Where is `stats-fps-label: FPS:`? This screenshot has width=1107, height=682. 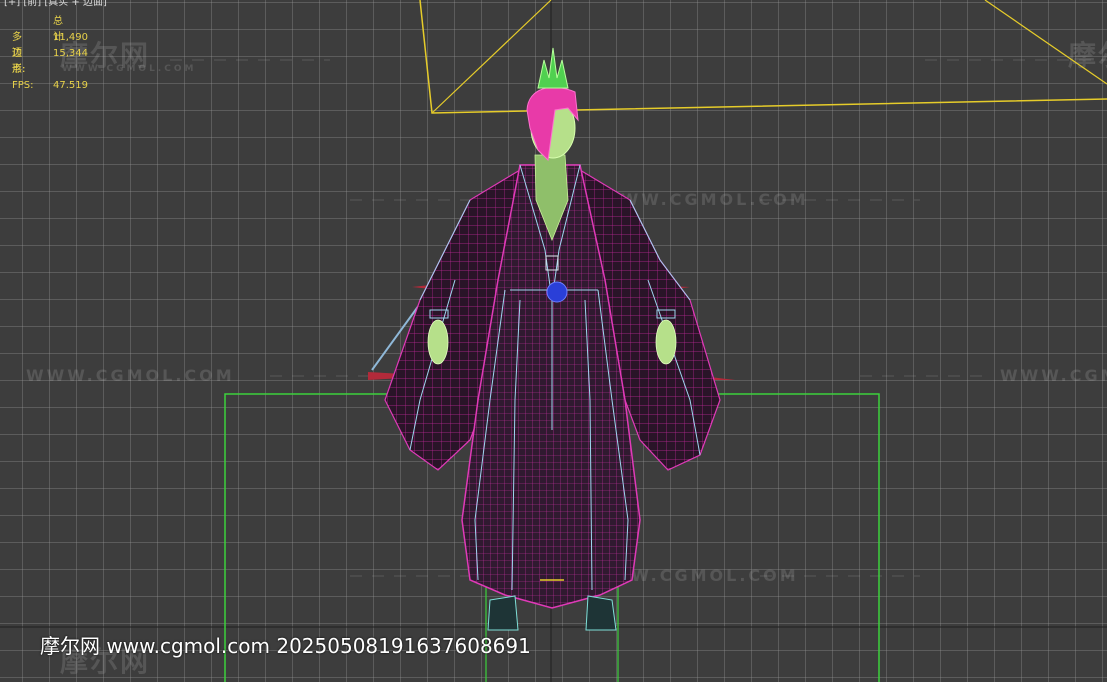 stats-fps-label: FPS: is located at coordinates (23, 85).